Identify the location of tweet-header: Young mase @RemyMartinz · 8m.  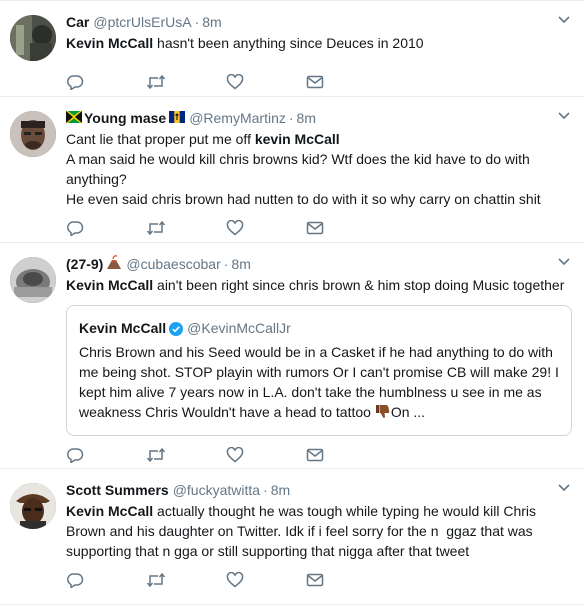
(317, 118).